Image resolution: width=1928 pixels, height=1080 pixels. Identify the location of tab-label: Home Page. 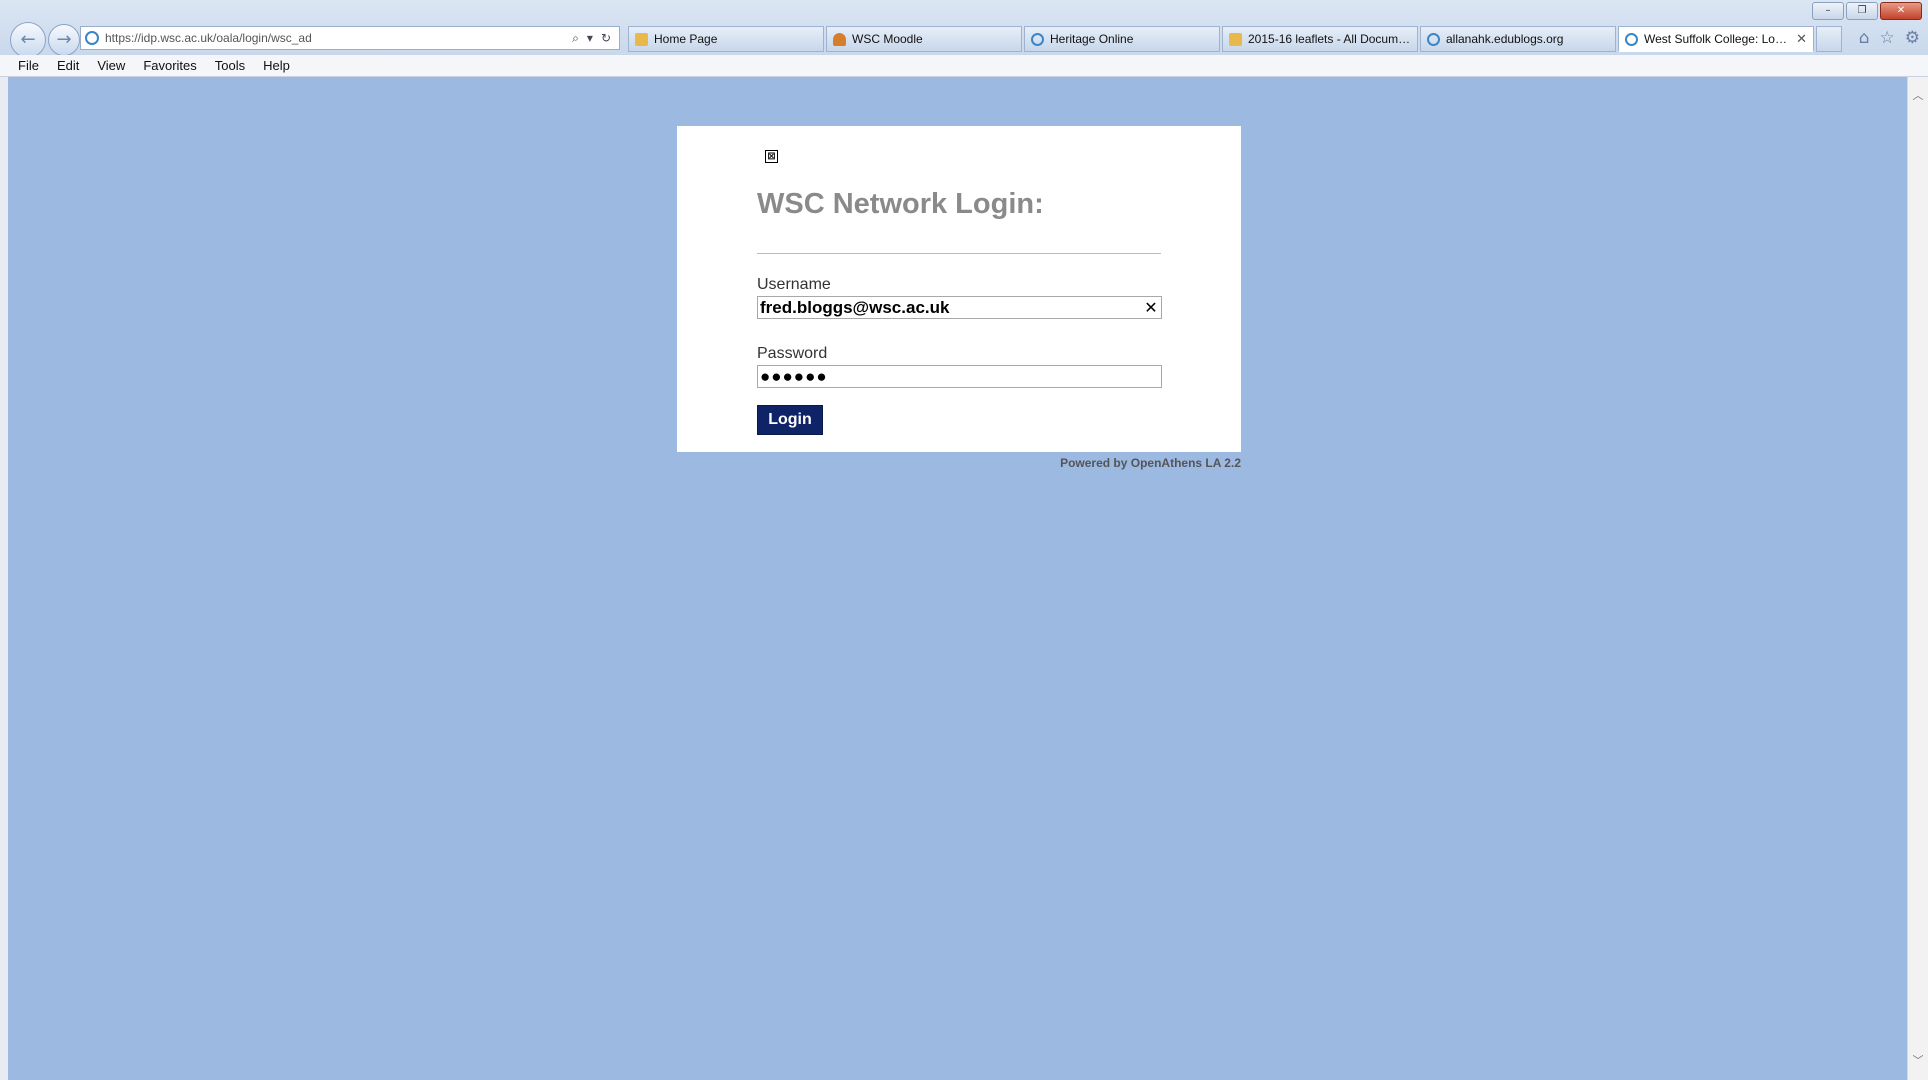
(686, 39).